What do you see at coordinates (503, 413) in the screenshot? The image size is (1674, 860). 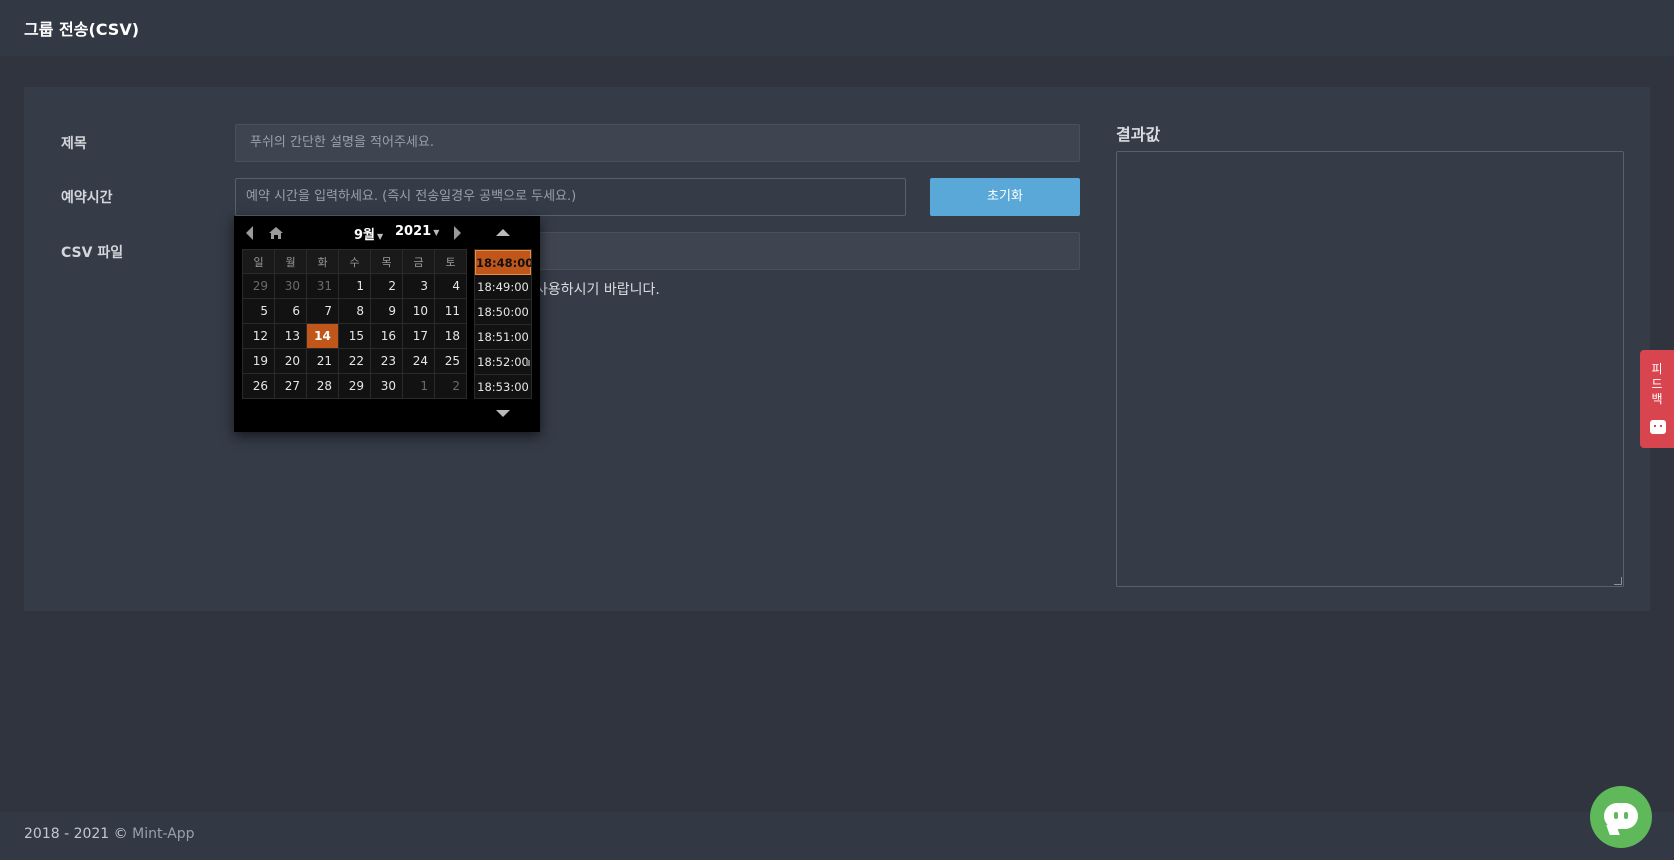 I see `time-scroll-down-icon` at bounding box center [503, 413].